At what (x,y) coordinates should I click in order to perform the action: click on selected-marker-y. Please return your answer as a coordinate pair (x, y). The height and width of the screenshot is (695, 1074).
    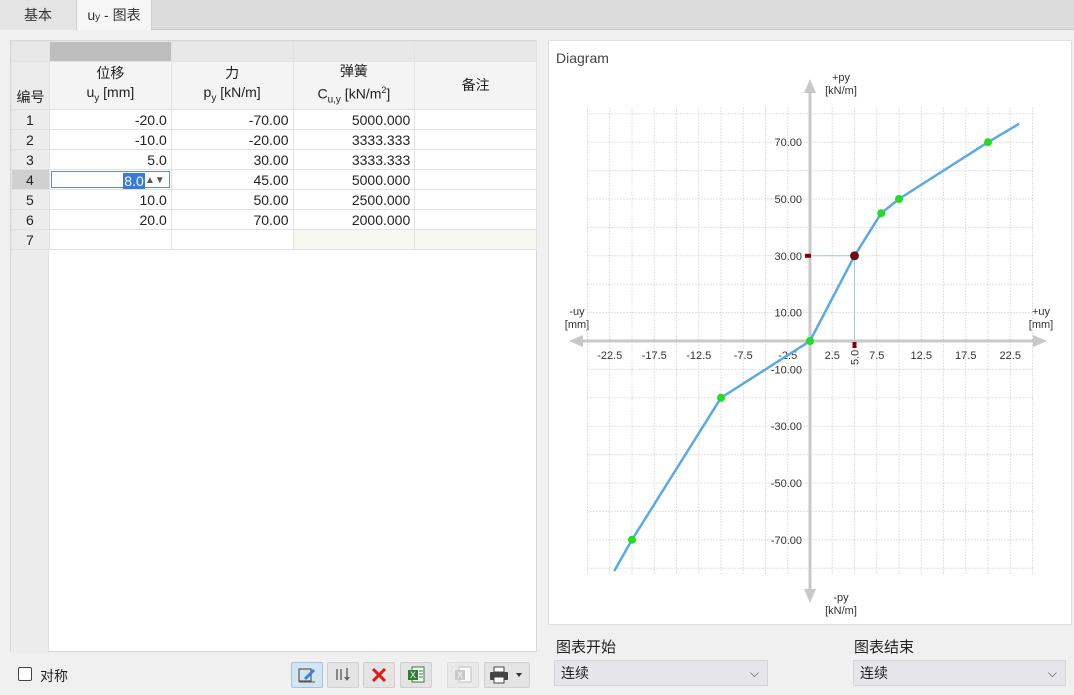
    Looking at the image, I should click on (808, 255).